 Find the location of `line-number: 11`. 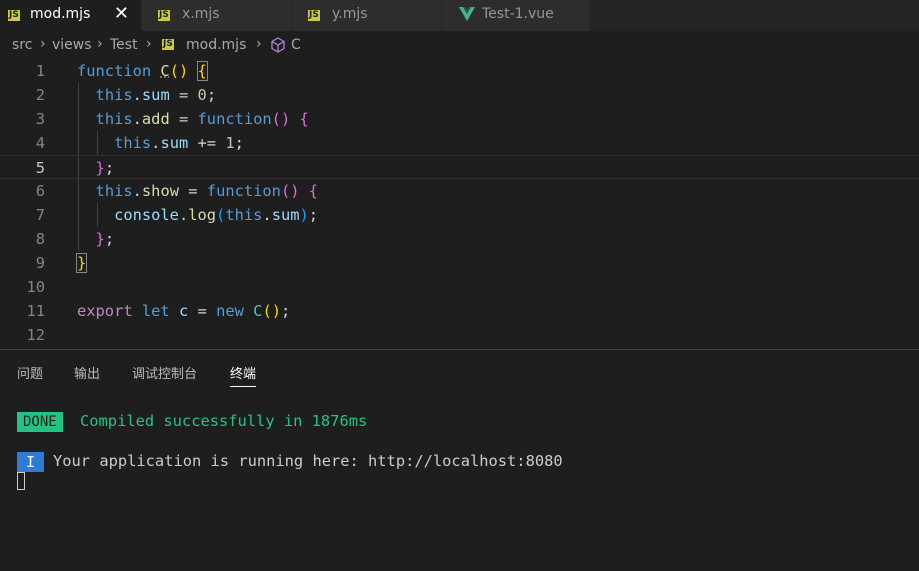

line-number: 11 is located at coordinates (35, 311).